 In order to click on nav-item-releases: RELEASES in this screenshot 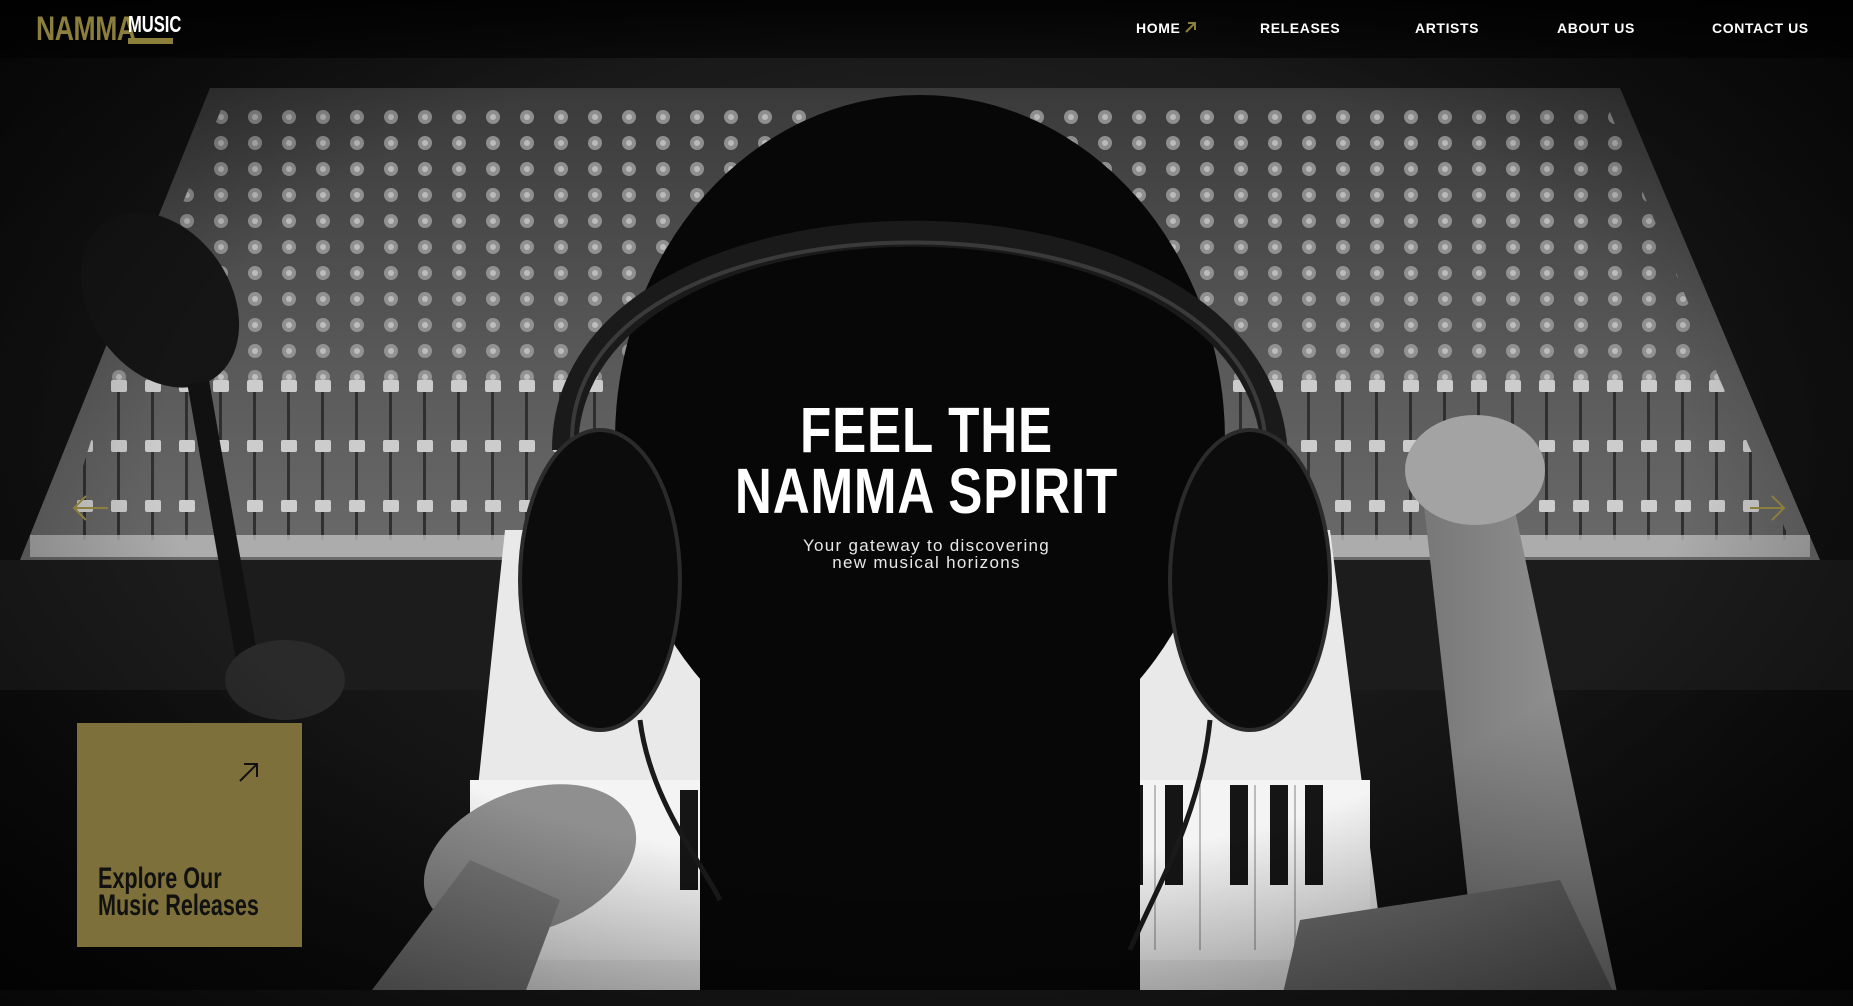, I will do `click(1300, 28)`.